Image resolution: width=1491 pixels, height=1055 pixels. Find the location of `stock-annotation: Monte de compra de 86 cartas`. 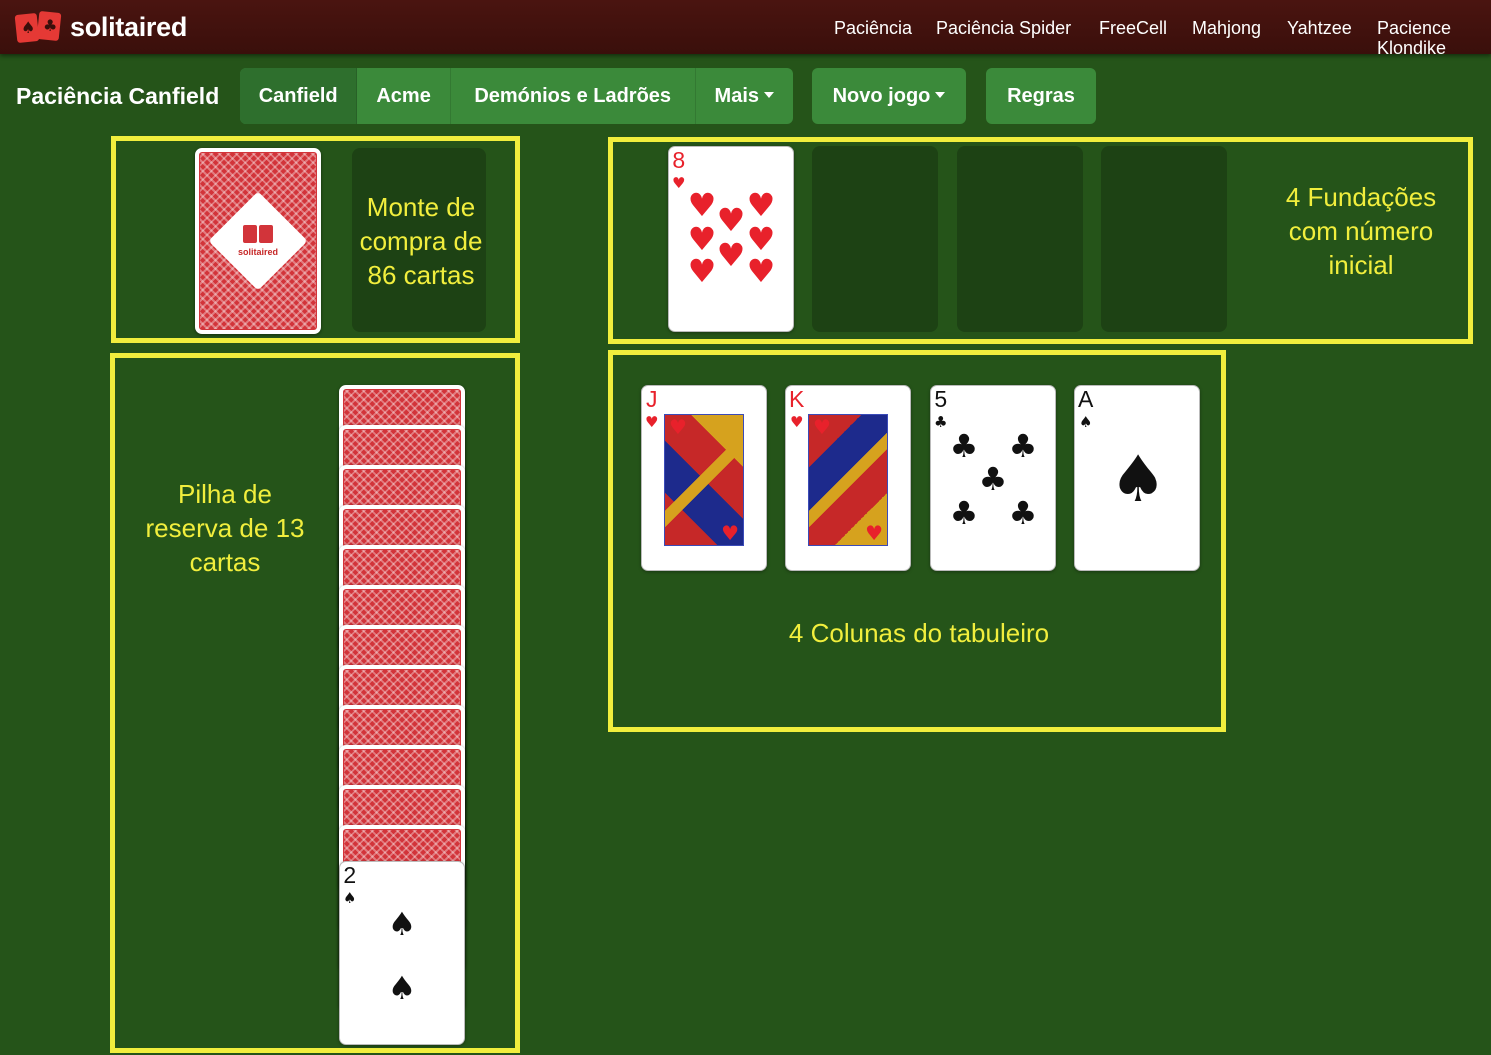

stock-annotation: Monte de compra de 86 cartas is located at coordinates (421, 241).